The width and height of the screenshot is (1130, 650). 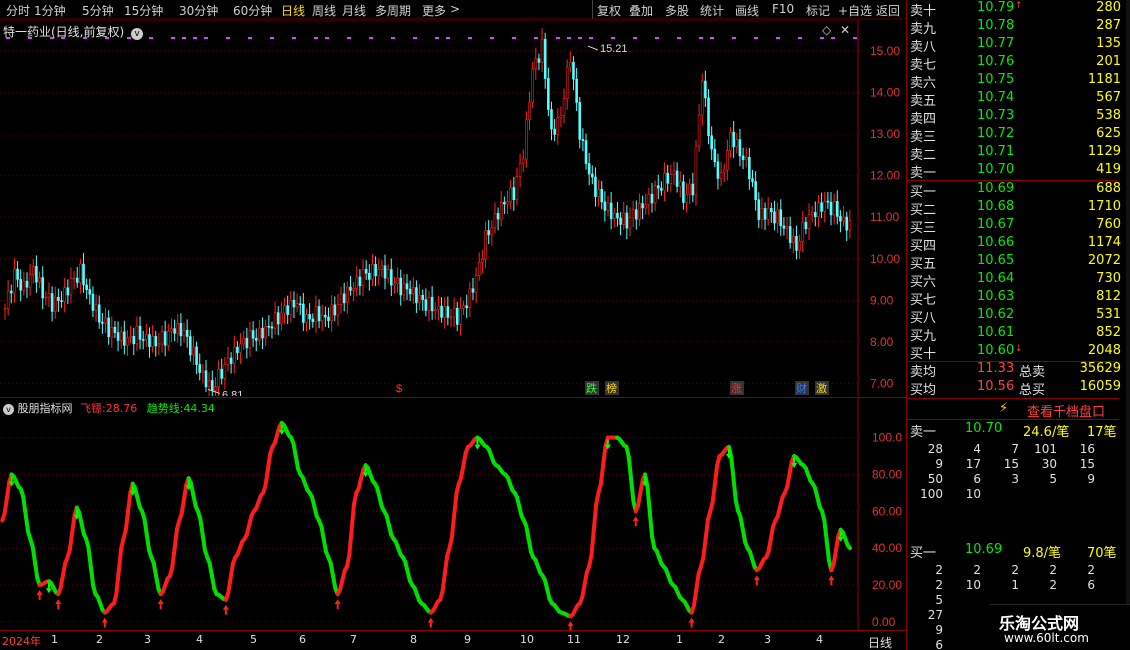 What do you see at coordinates (712, 10) in the screenshot?
I see `action-tongji-button: 统计` at bounding box center [712, 10].